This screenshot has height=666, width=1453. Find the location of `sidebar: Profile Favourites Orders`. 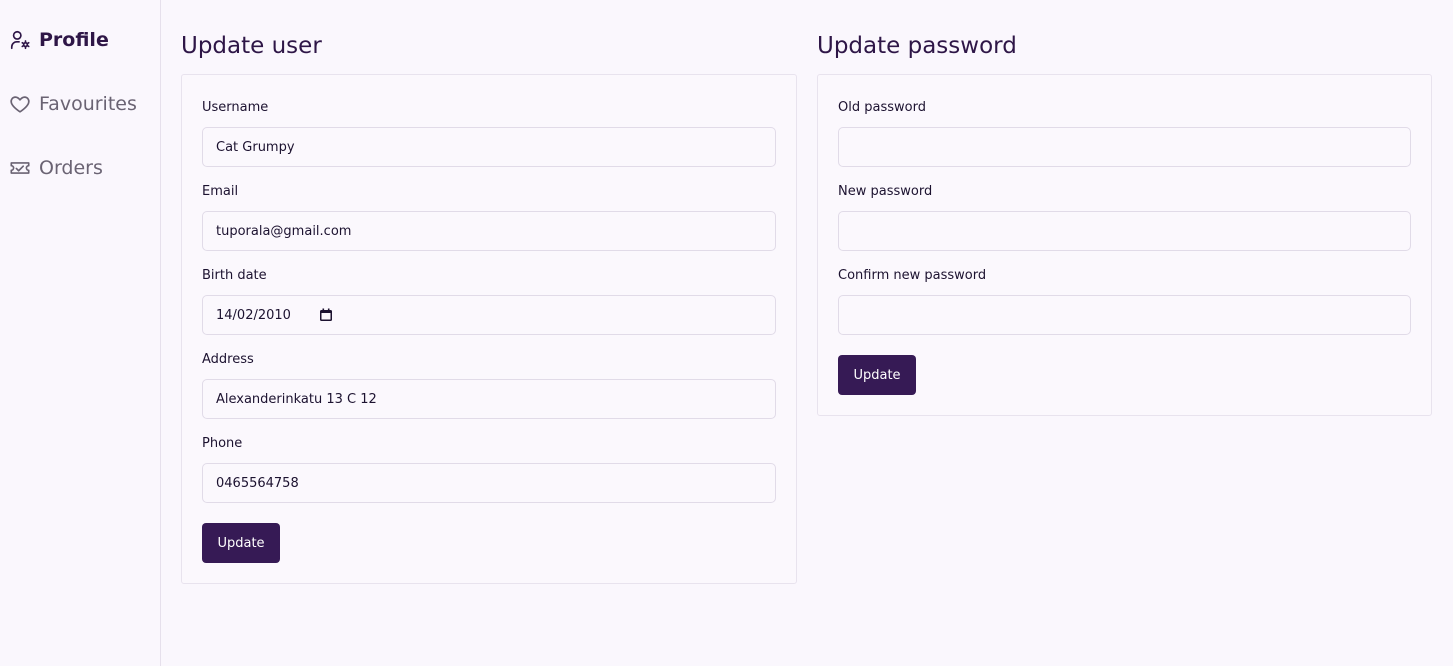

sidebar: Profile Favourites Orders is located at coordinates (80, 333).